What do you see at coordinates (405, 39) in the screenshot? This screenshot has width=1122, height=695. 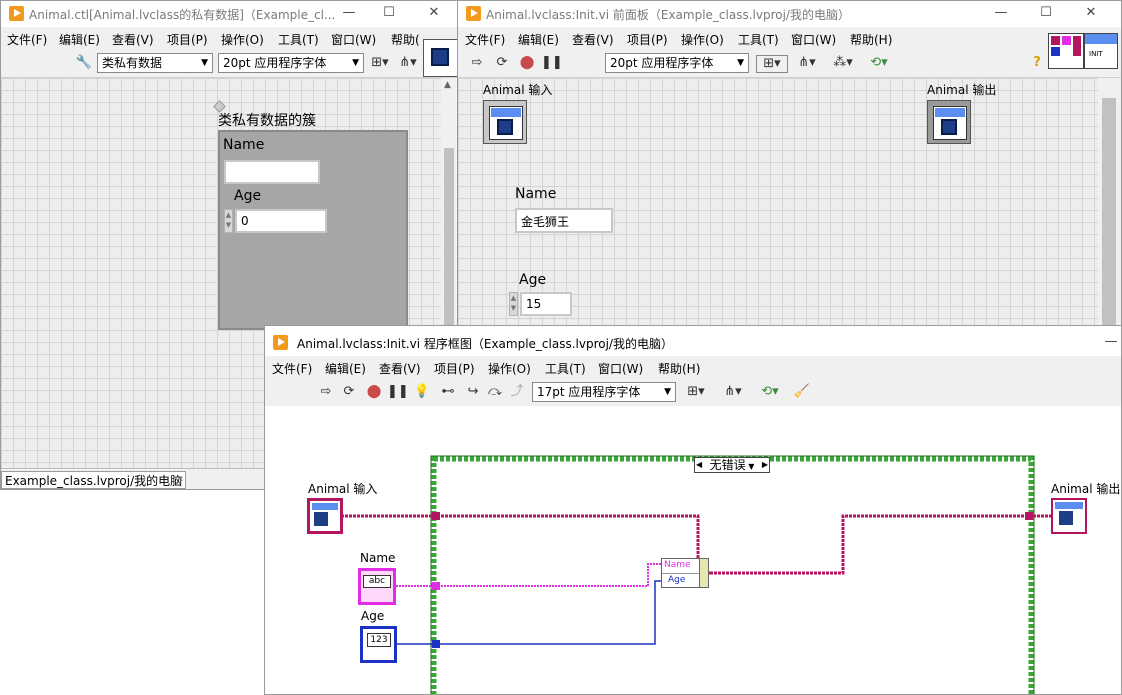 I see `menu-help: 帮助(` at bounding box center [405, 39].